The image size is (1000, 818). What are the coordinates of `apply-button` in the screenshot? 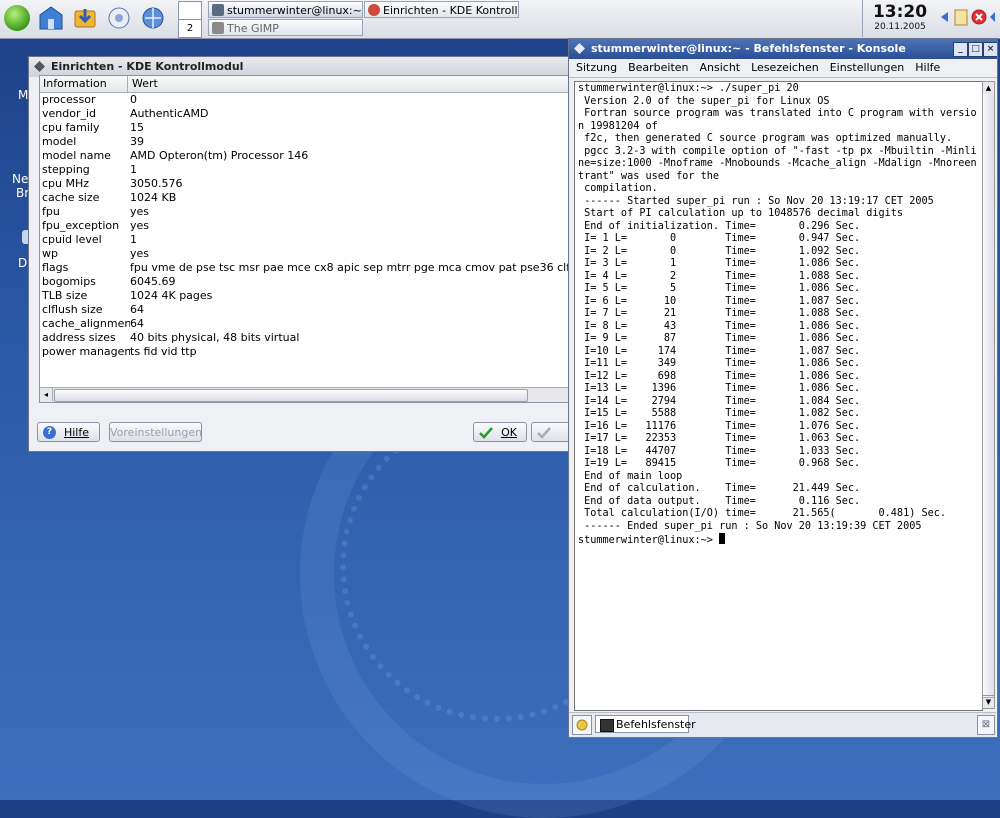 It's located at (551, 432).